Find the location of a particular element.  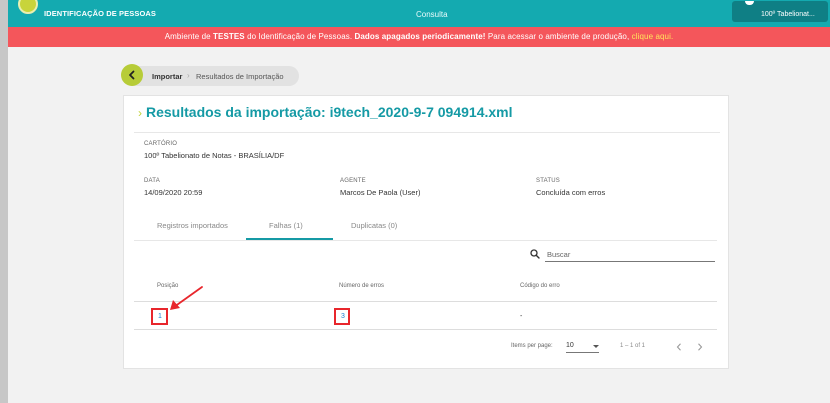

column-header-codigo-erro: Código do erro is located at coordinates (540, 286).